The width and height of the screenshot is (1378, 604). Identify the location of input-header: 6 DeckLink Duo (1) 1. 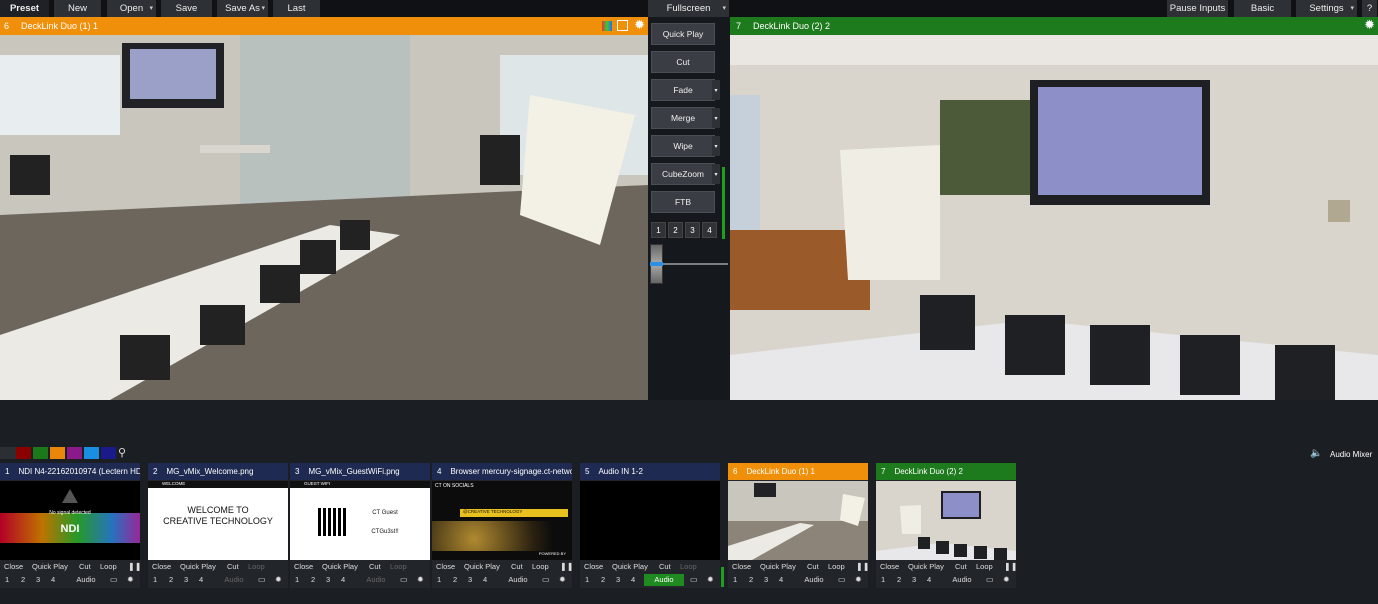
(798, 471).